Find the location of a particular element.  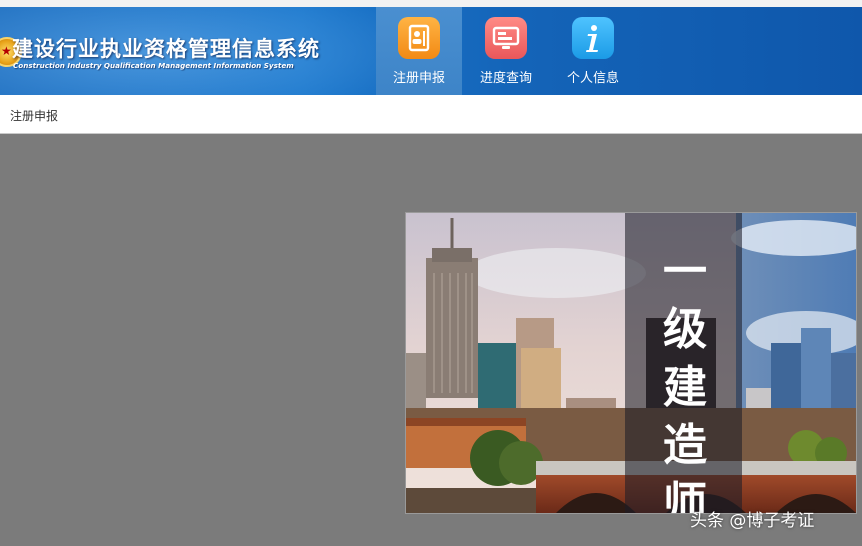

banner-title-panel: 一 级 建 造 师 is located at coordinates (683, 363).